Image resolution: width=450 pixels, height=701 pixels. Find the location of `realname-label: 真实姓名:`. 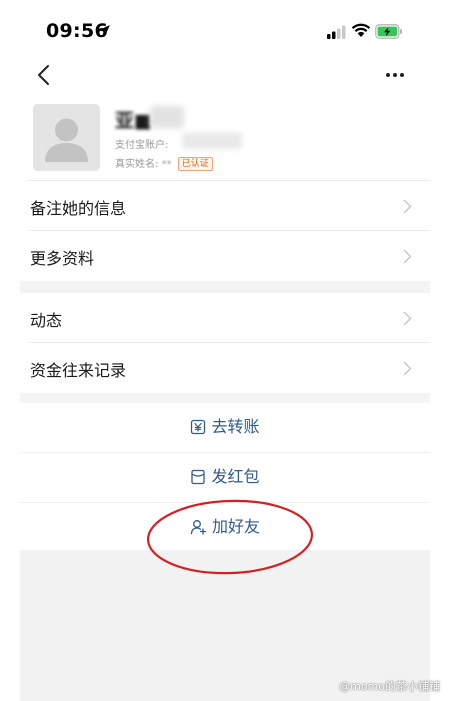

realname-label: 真实姓名: is located at coordinates (137, 164).